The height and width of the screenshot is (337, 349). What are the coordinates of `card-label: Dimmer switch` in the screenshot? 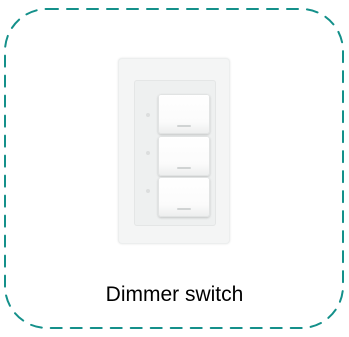 It's located at (174, 294).